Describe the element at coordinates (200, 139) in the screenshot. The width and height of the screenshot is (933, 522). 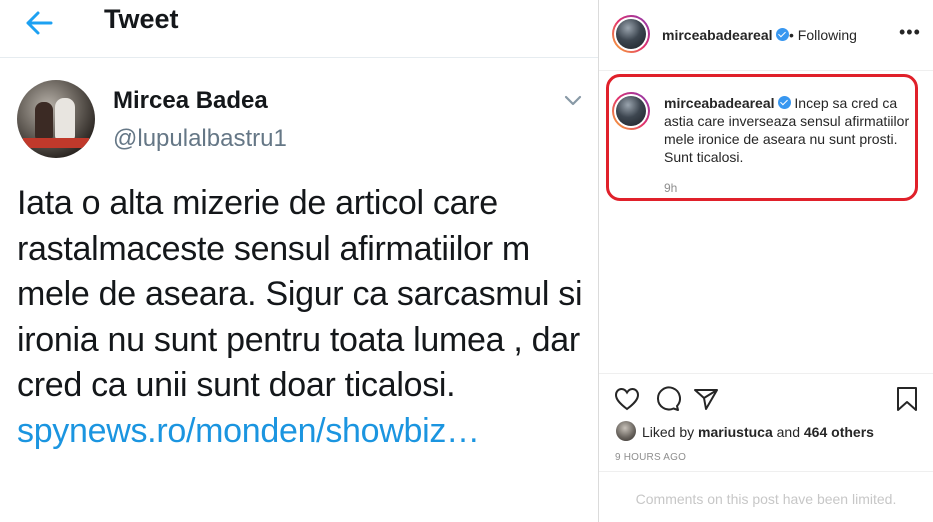
I see `author-handle: @lupulalbastru1` at that location.